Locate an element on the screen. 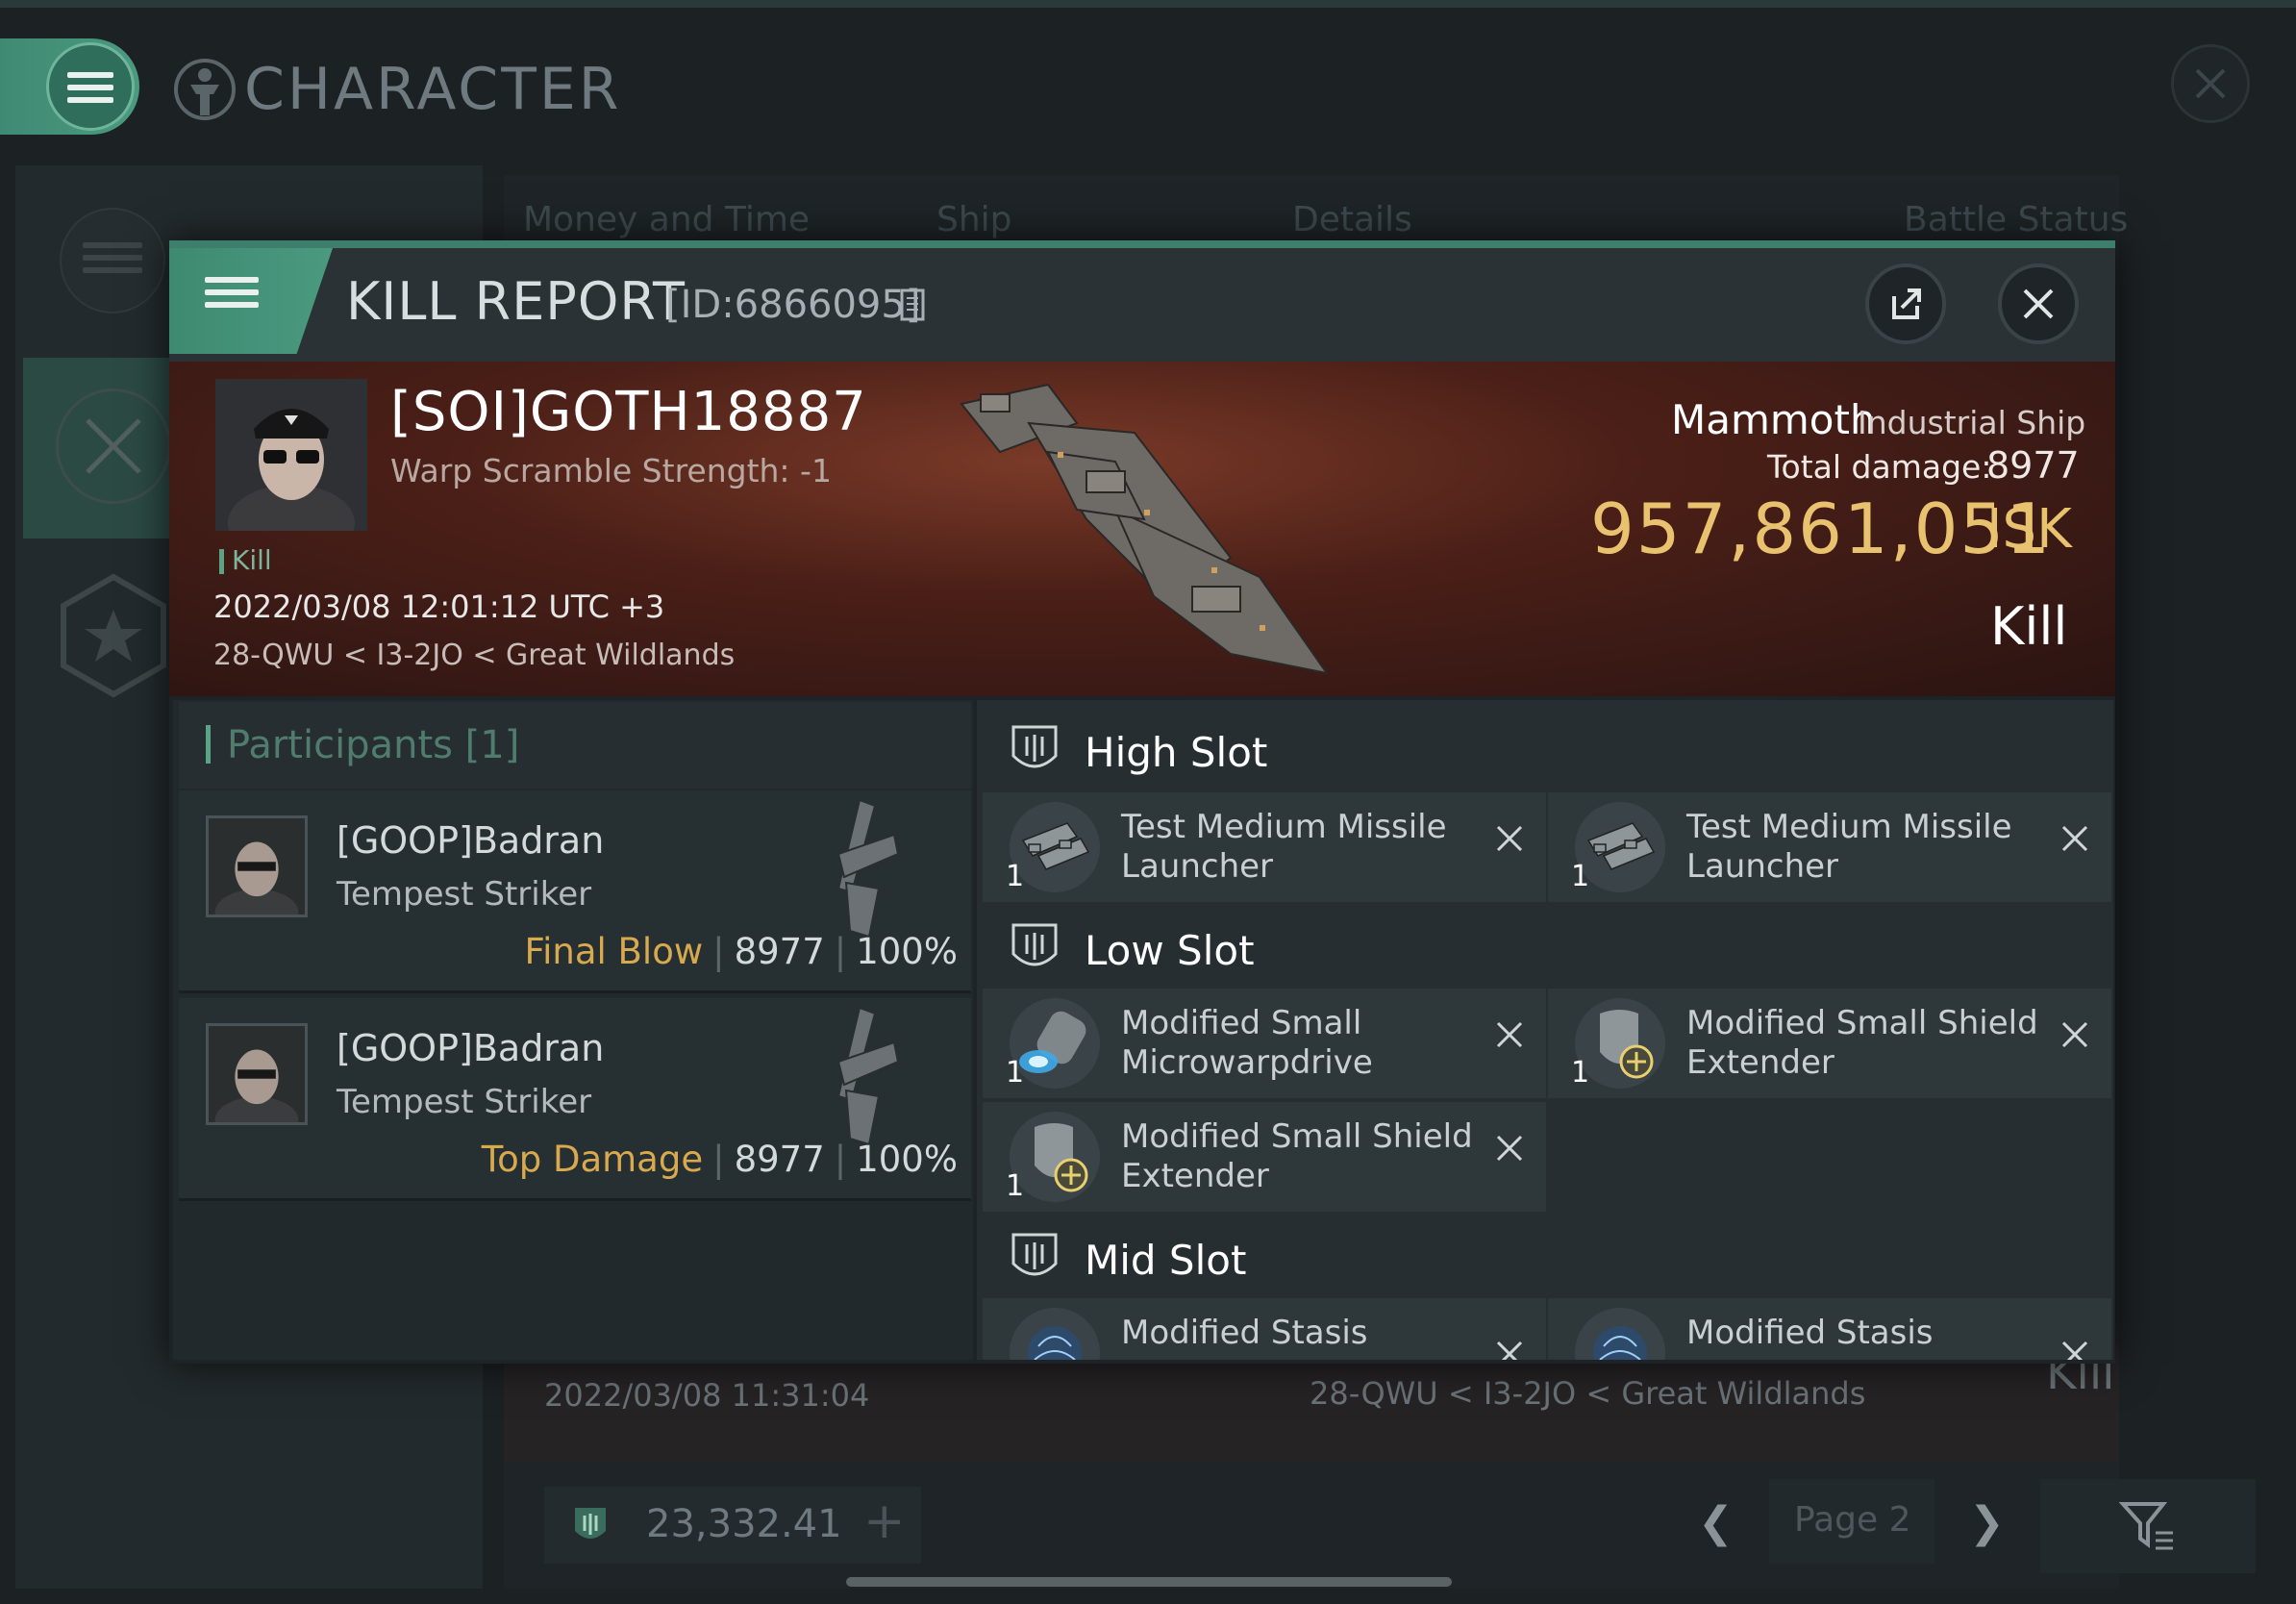 Image resolution: width=2296 pixels, height=1604 pixels. high-slot-header: High Slot is located at coordinates (1545, 750).